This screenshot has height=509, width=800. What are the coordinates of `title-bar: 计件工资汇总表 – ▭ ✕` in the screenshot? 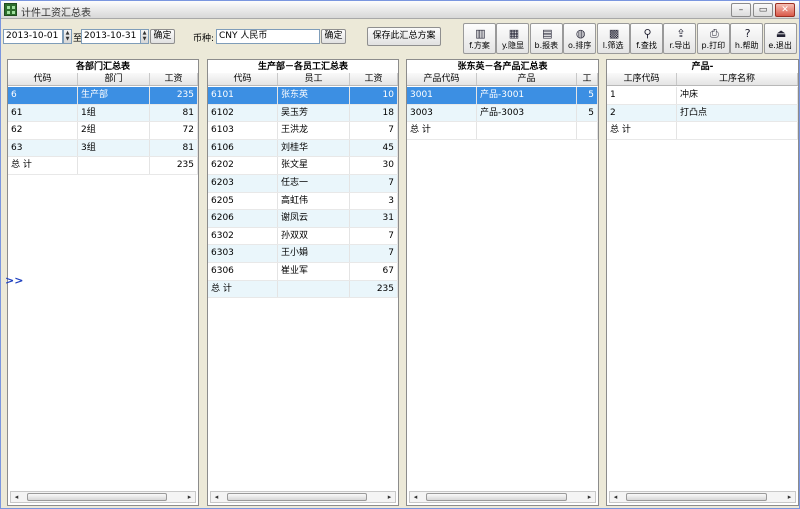 It's located at (400, 10).